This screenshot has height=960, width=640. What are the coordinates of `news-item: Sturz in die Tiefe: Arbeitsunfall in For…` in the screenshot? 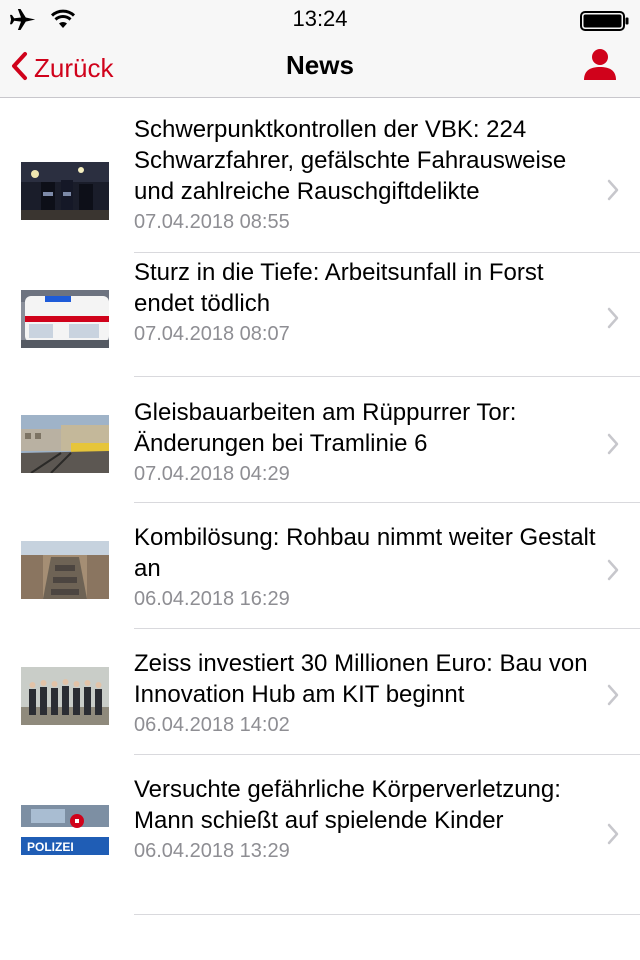 It's located at (320, 315).